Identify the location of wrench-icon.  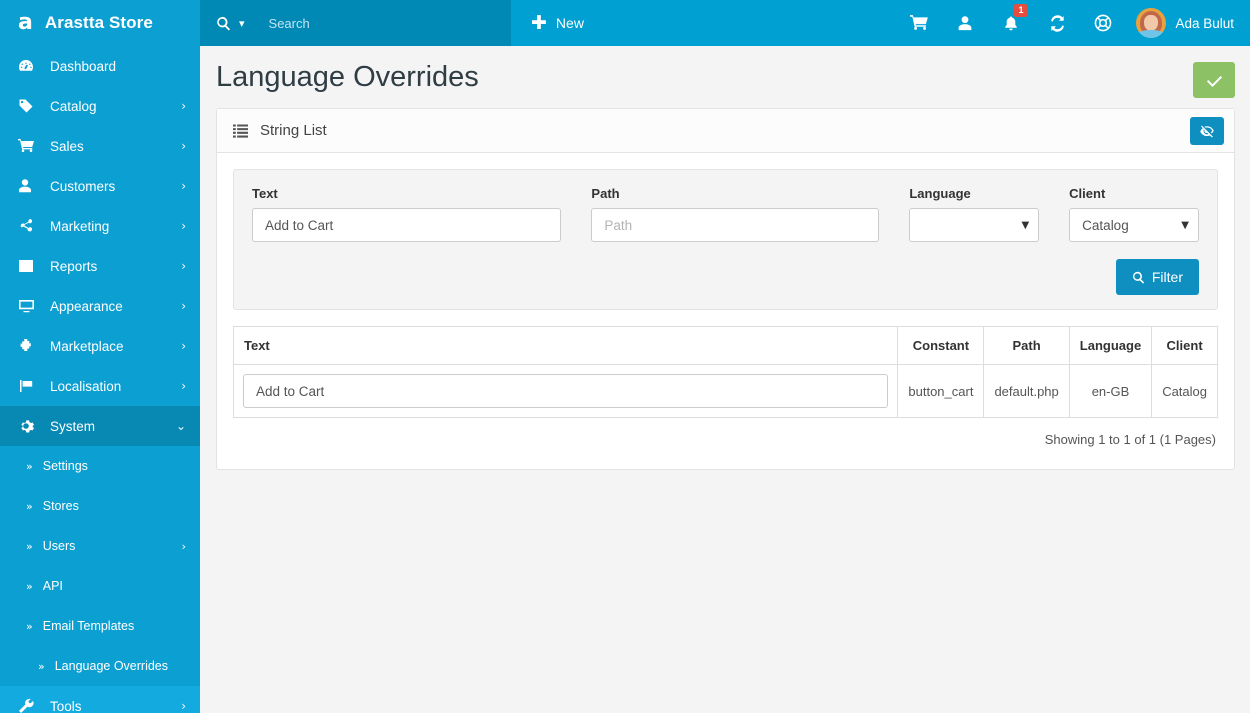
(29, 705).